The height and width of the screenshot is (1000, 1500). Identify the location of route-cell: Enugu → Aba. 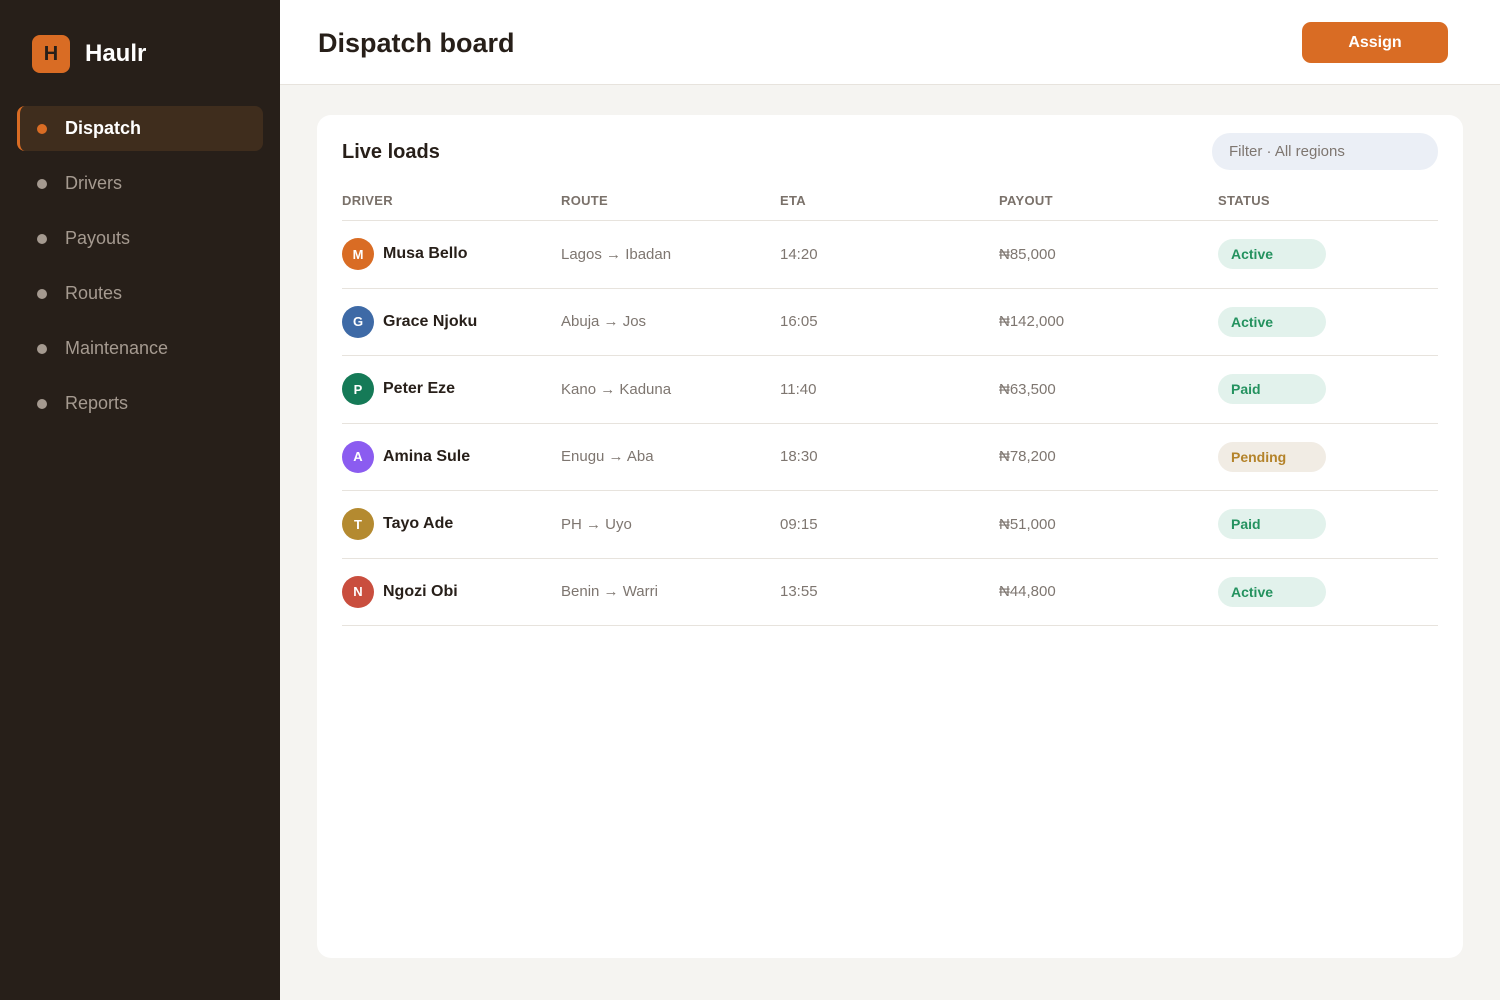
(607, 457).